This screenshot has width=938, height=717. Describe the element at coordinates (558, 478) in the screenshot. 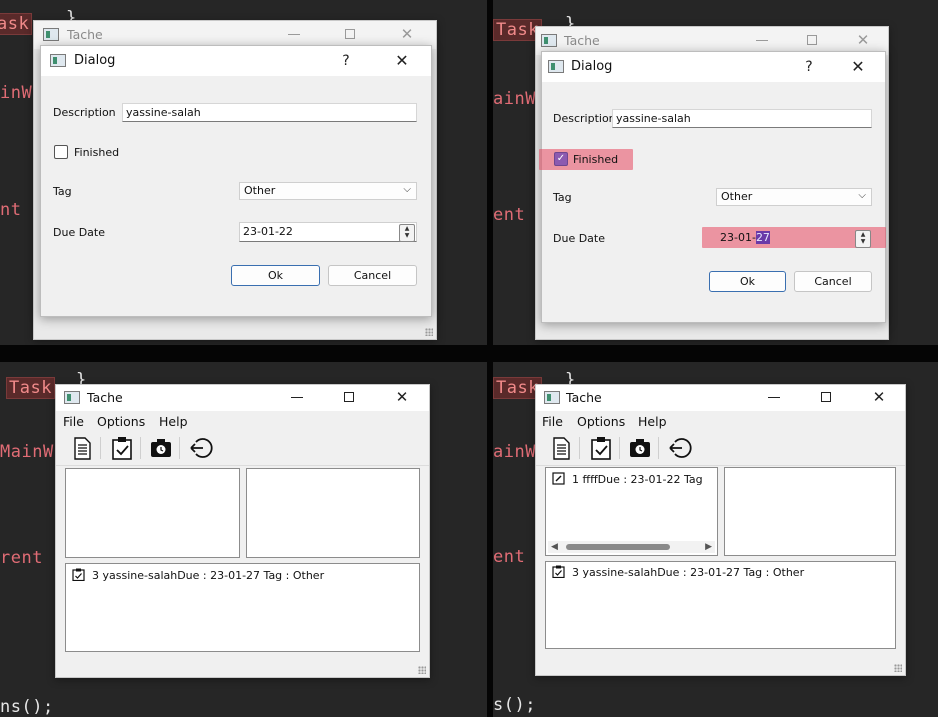

I see `edit-icon` at that location.